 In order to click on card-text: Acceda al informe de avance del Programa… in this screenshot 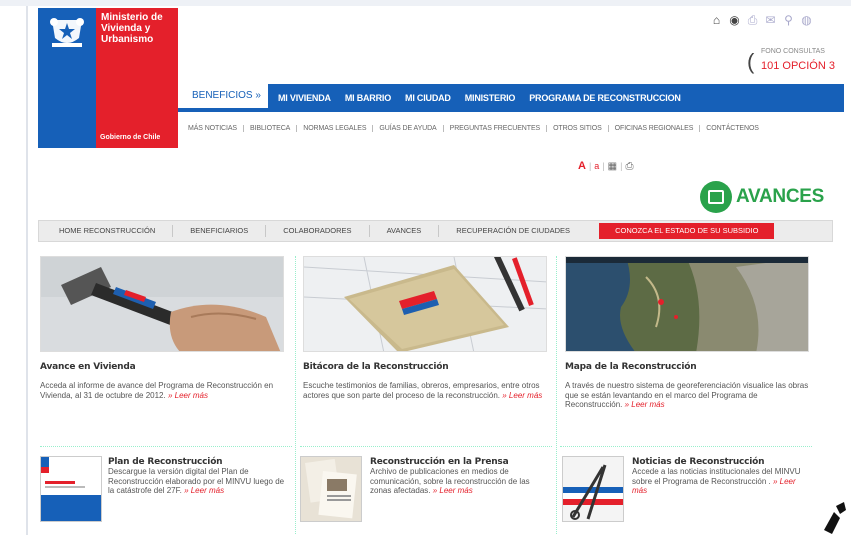, I will do `click(157, 390)`.